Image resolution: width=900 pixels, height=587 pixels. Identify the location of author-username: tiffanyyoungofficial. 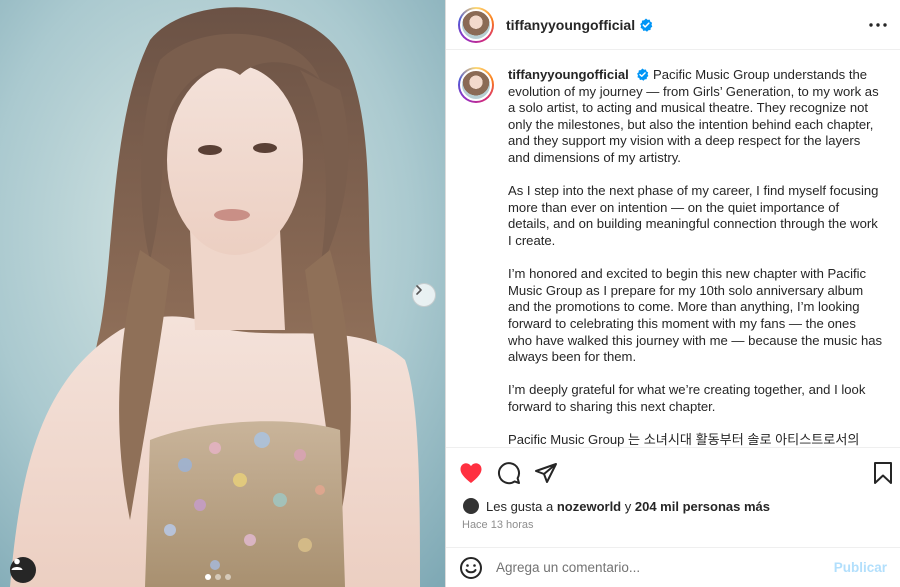
(570, 25).